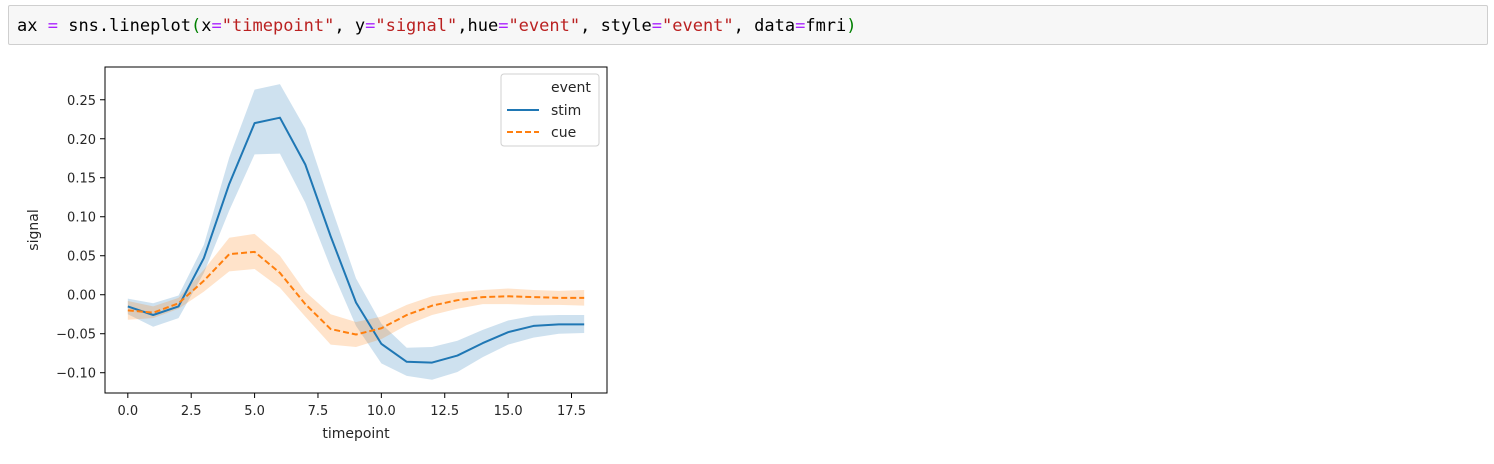 This screenshot has width=1494, height=464. What do you see at coordinates (76, 374) in the screenshot?
I see `y-tick-label: −0.10` at bounding box center [76, 374].